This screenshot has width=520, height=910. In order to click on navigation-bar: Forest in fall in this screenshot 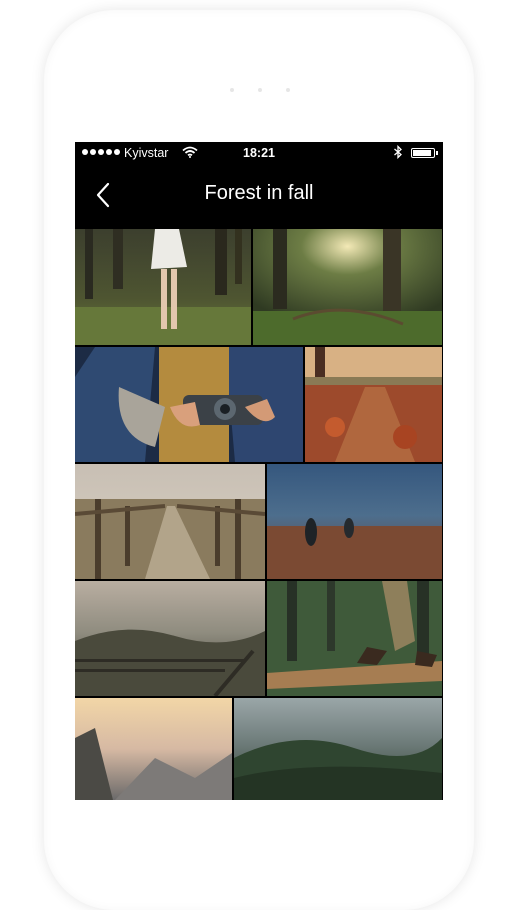, I will do `click(259, 195)`.